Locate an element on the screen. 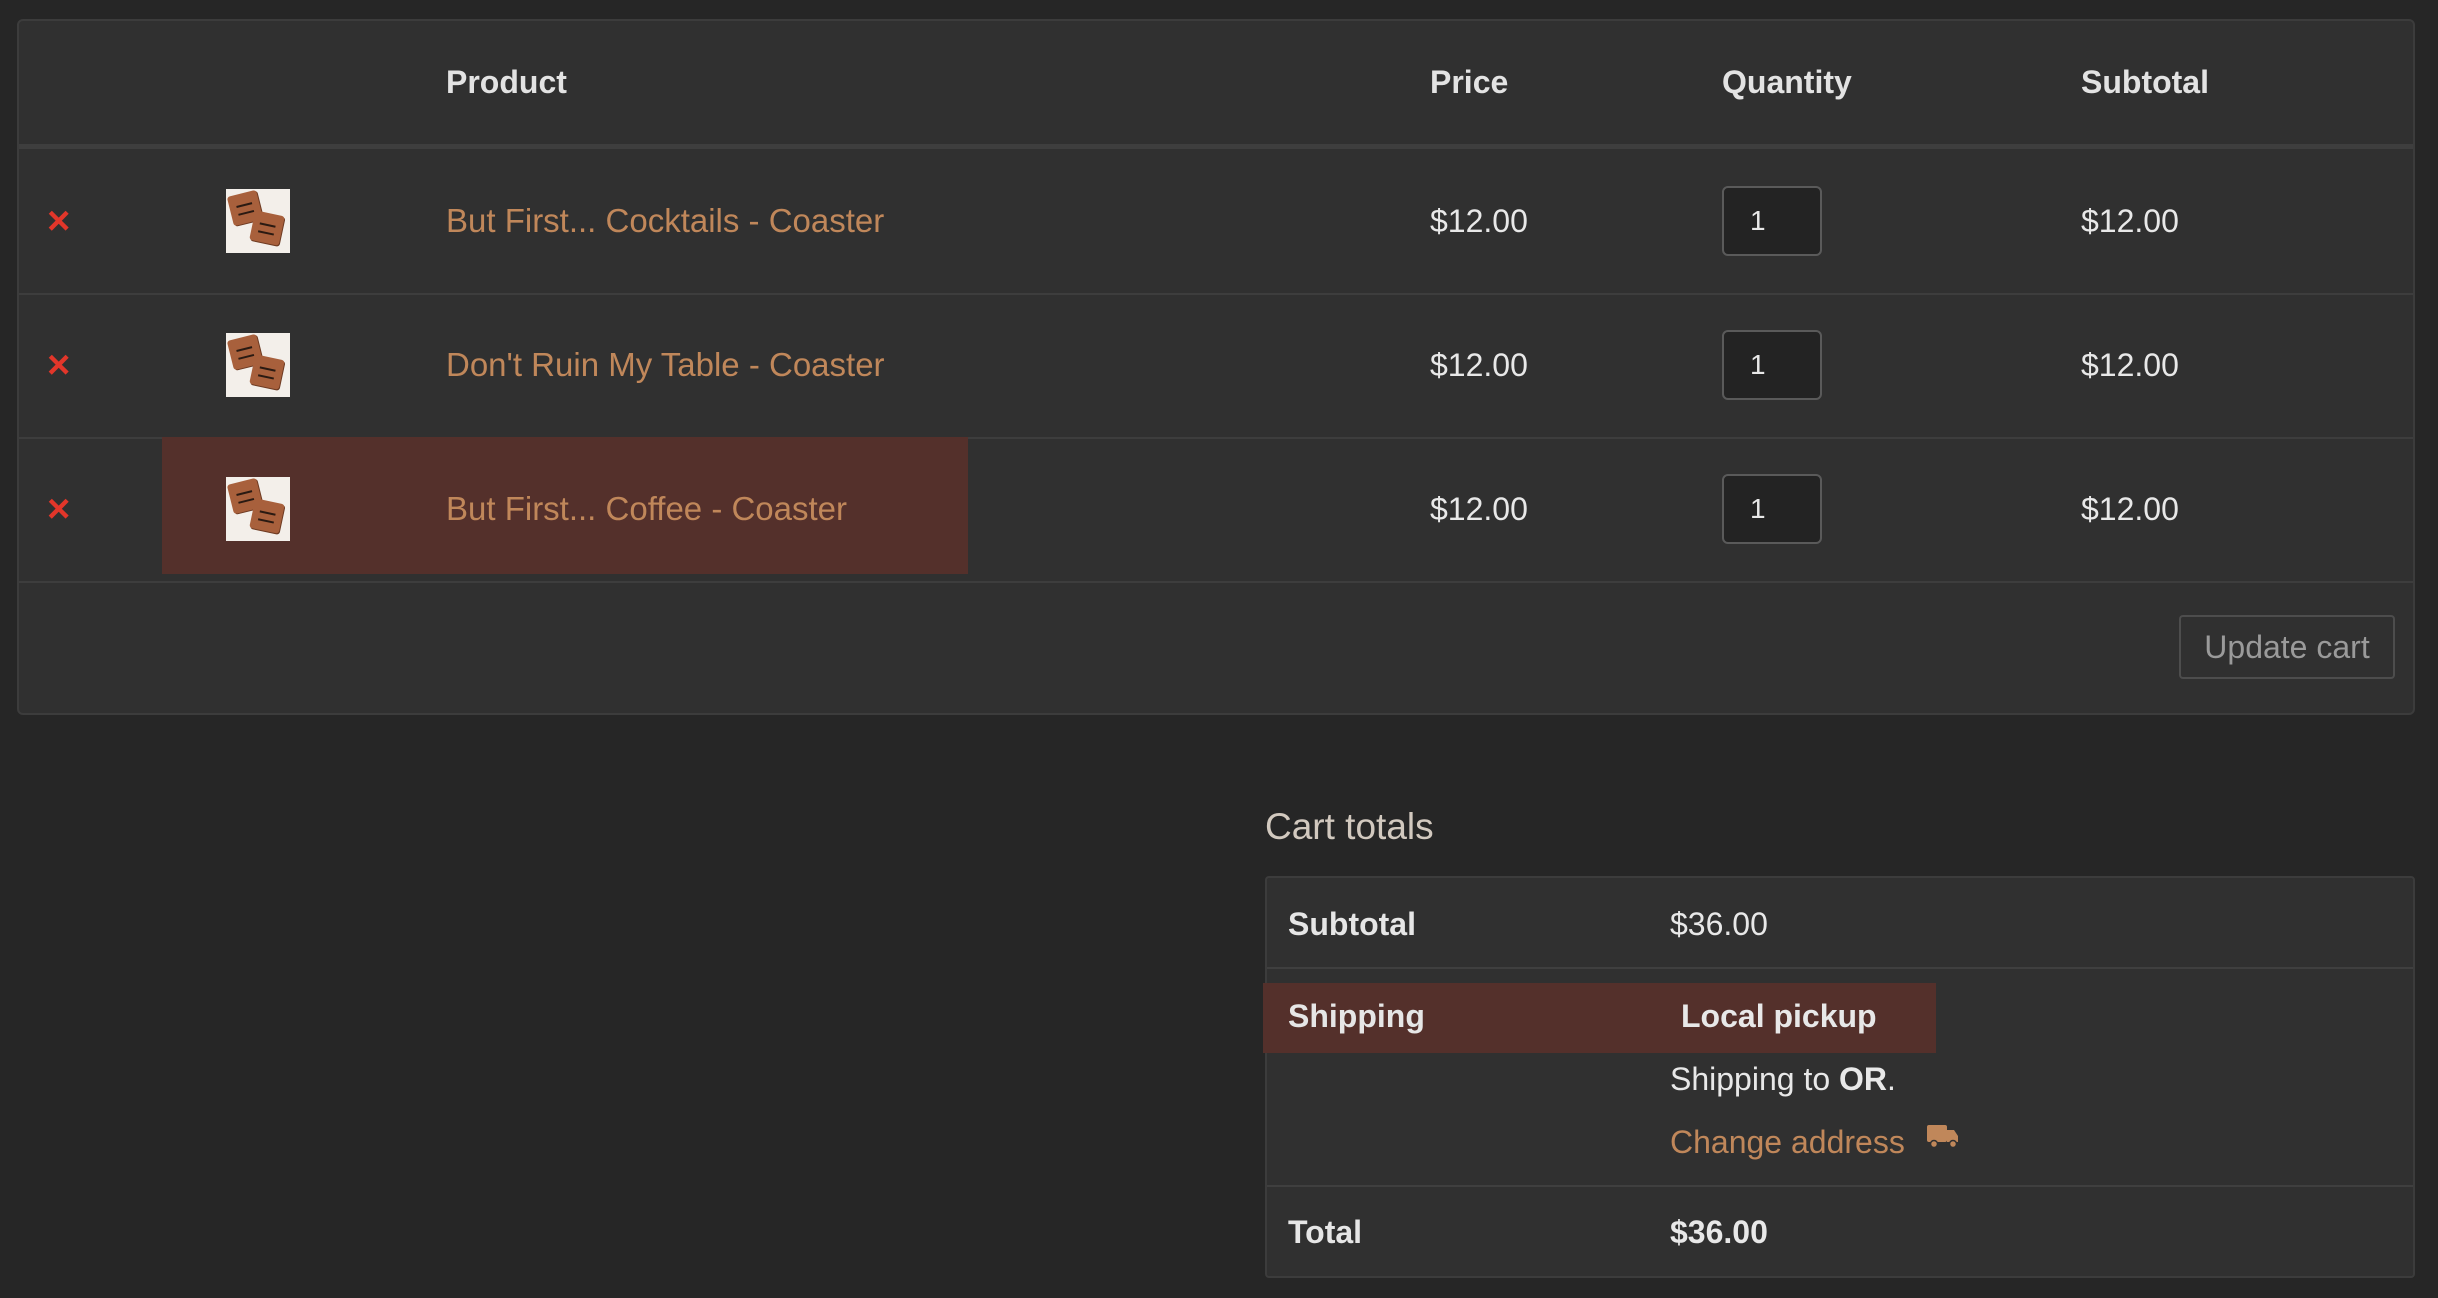 The height and width of the screenshot is (1298, 2438). shipping-method: Local pickup is located at coordinates (1779, 1016).